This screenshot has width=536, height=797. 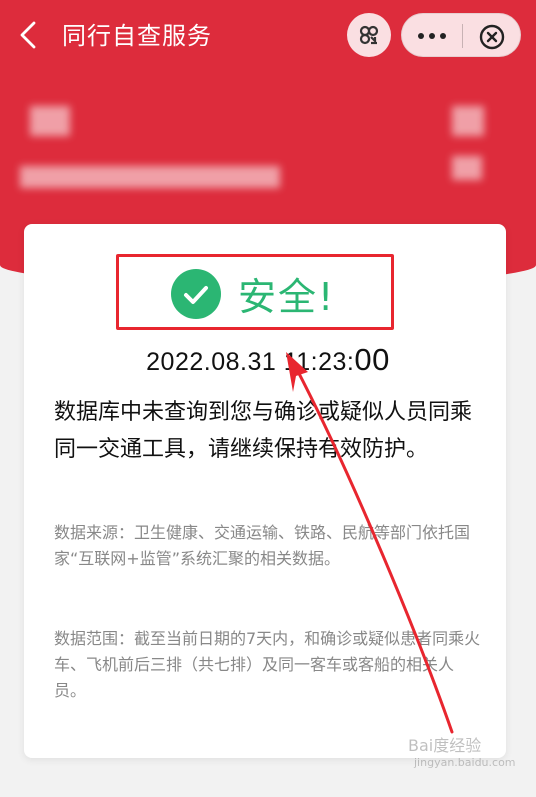 I want to click on scan-icon, so click(x=369, y=35).